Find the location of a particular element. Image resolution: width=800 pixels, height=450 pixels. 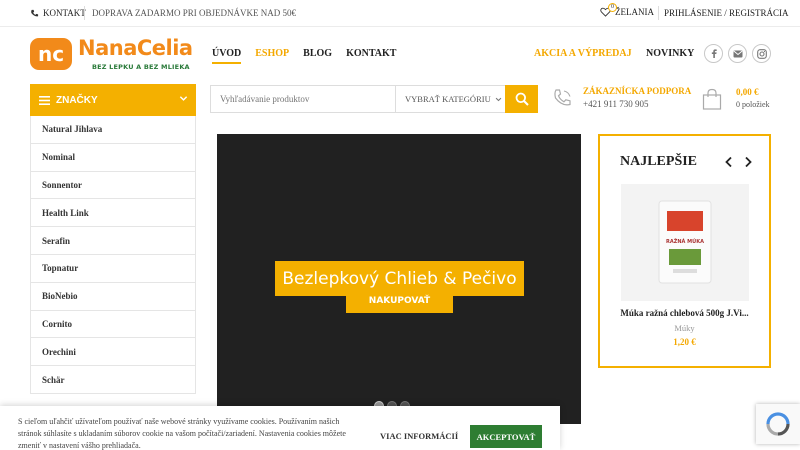

nav-blog: BLOG is located at coordinates (317, 56).